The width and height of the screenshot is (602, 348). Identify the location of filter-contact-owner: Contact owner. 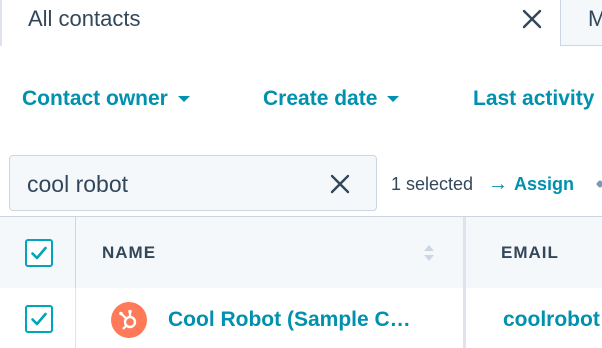
(106, 99).